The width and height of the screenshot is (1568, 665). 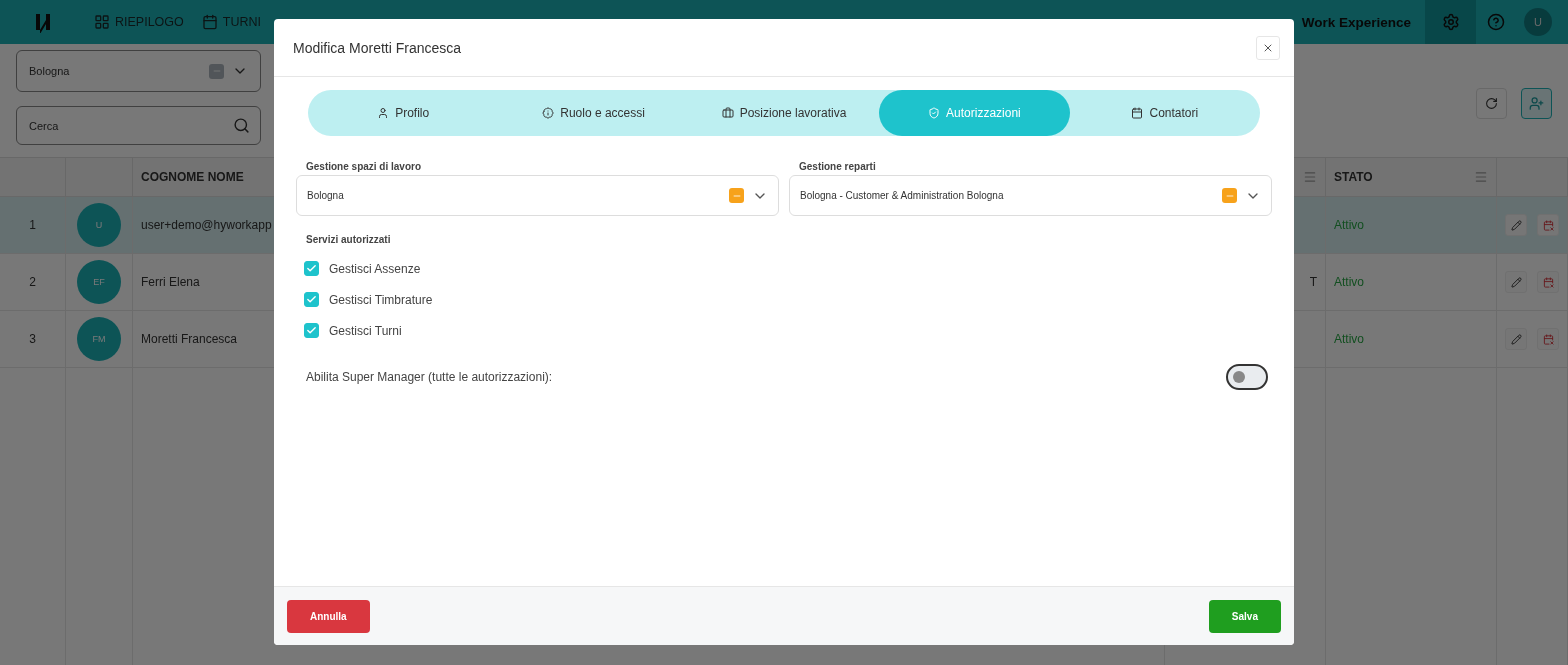 I want to click on add-user-button, so click(x=1536, y=103).